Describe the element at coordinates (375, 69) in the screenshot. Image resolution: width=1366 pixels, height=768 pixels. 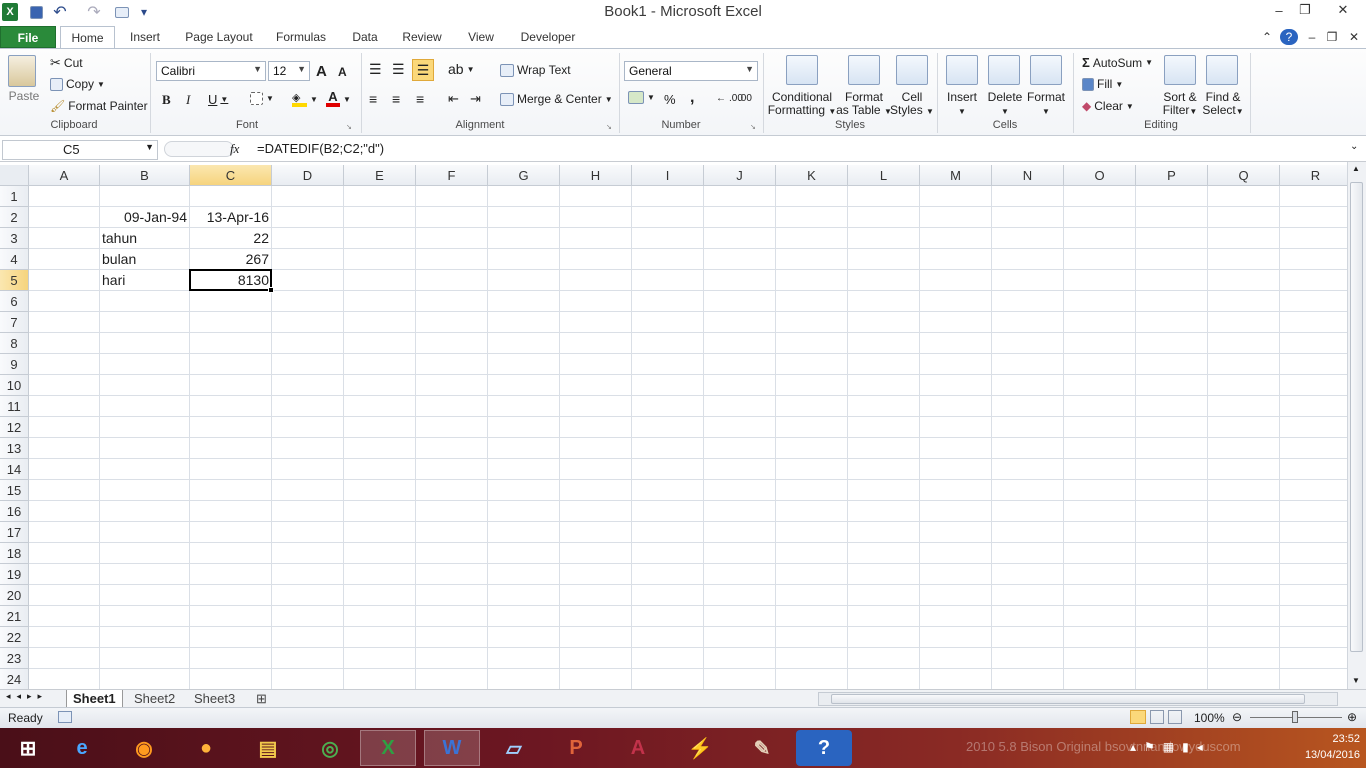
I see `align-top-button: ☰` at that location.